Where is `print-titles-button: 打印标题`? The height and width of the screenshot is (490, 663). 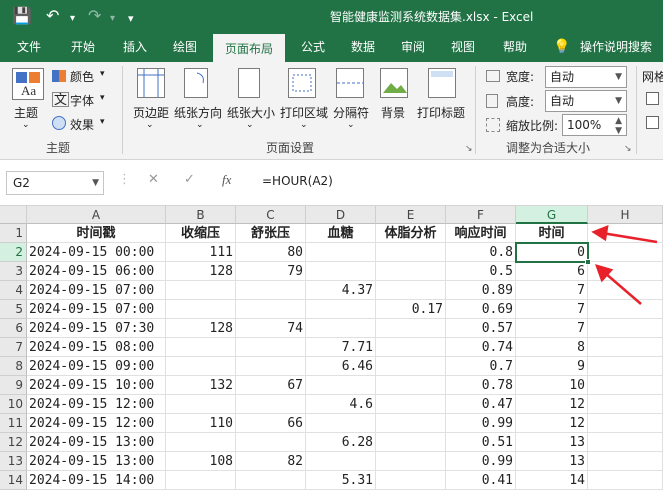
print-titles-button: 打印标题 is located at coordinates (441, 112).